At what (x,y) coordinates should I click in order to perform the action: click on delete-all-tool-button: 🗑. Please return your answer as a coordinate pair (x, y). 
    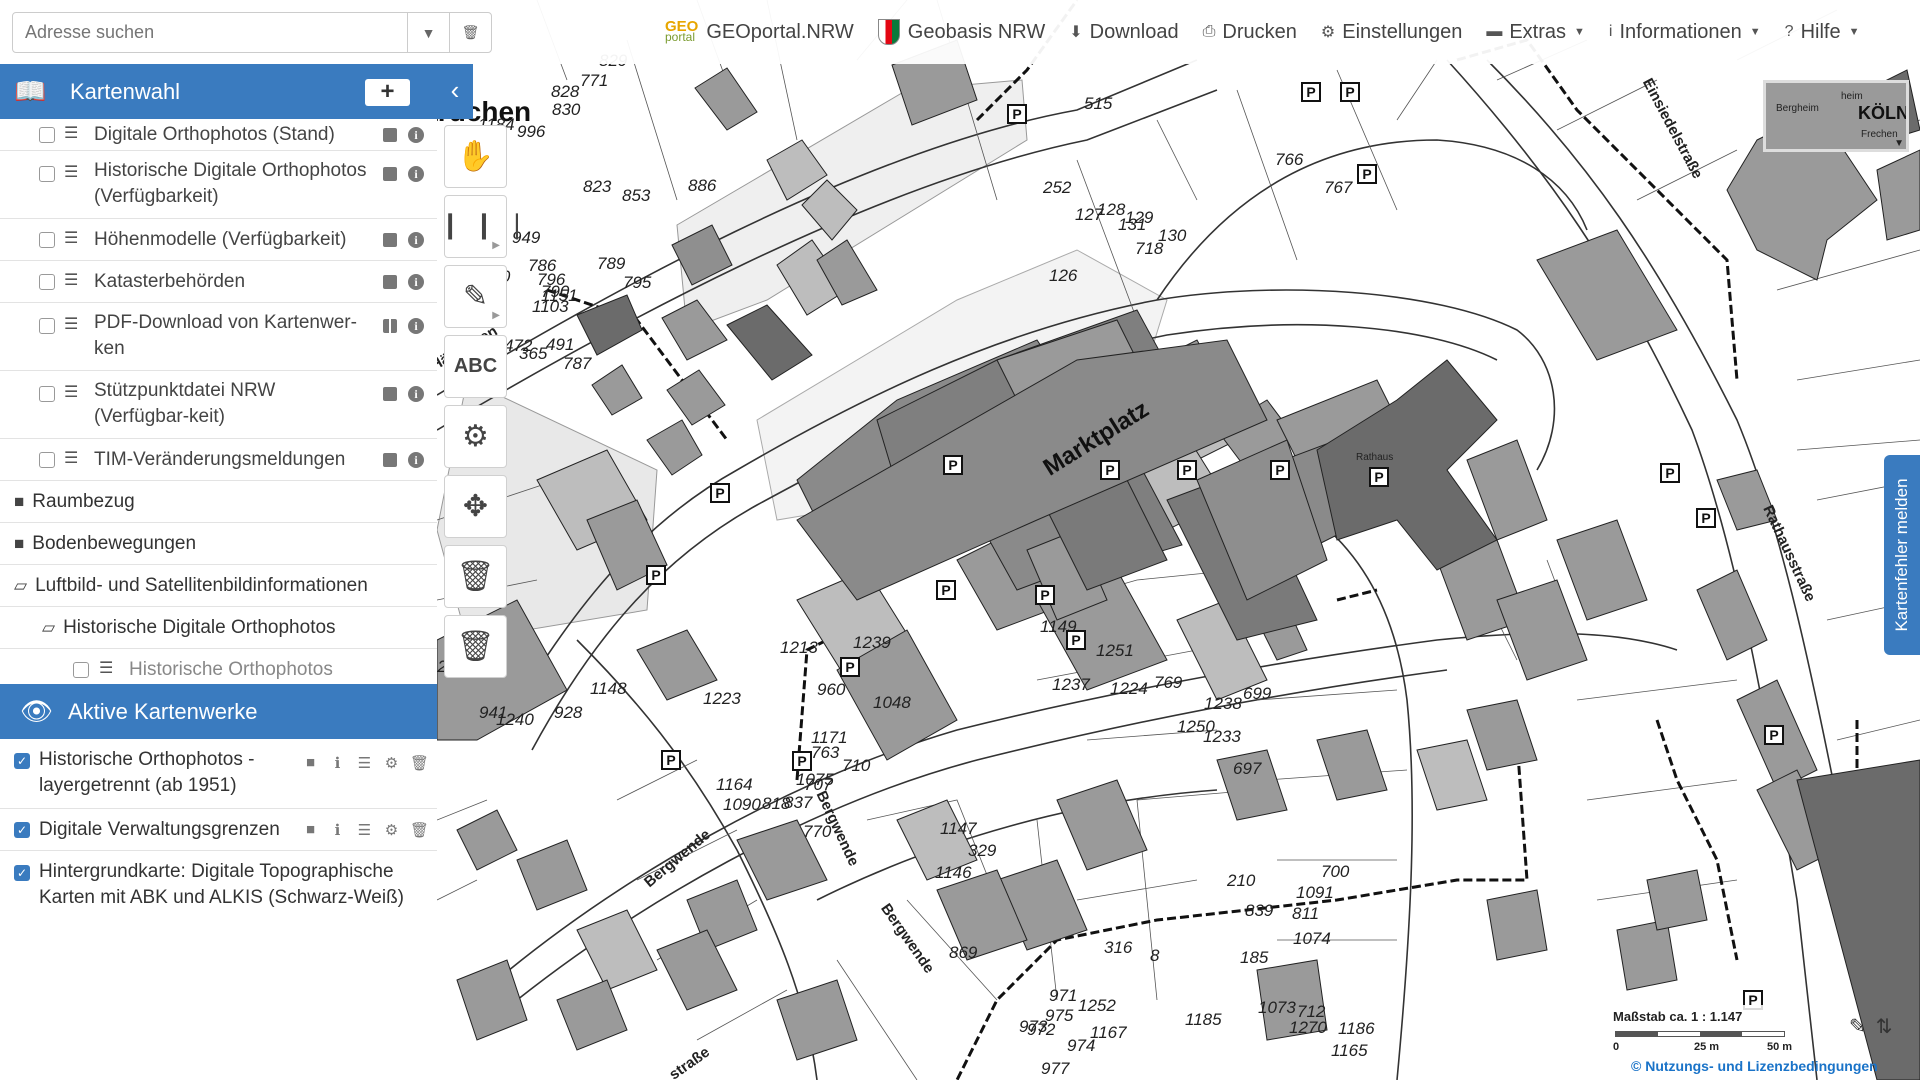
    Looking at the image, I should click on (475, 646).